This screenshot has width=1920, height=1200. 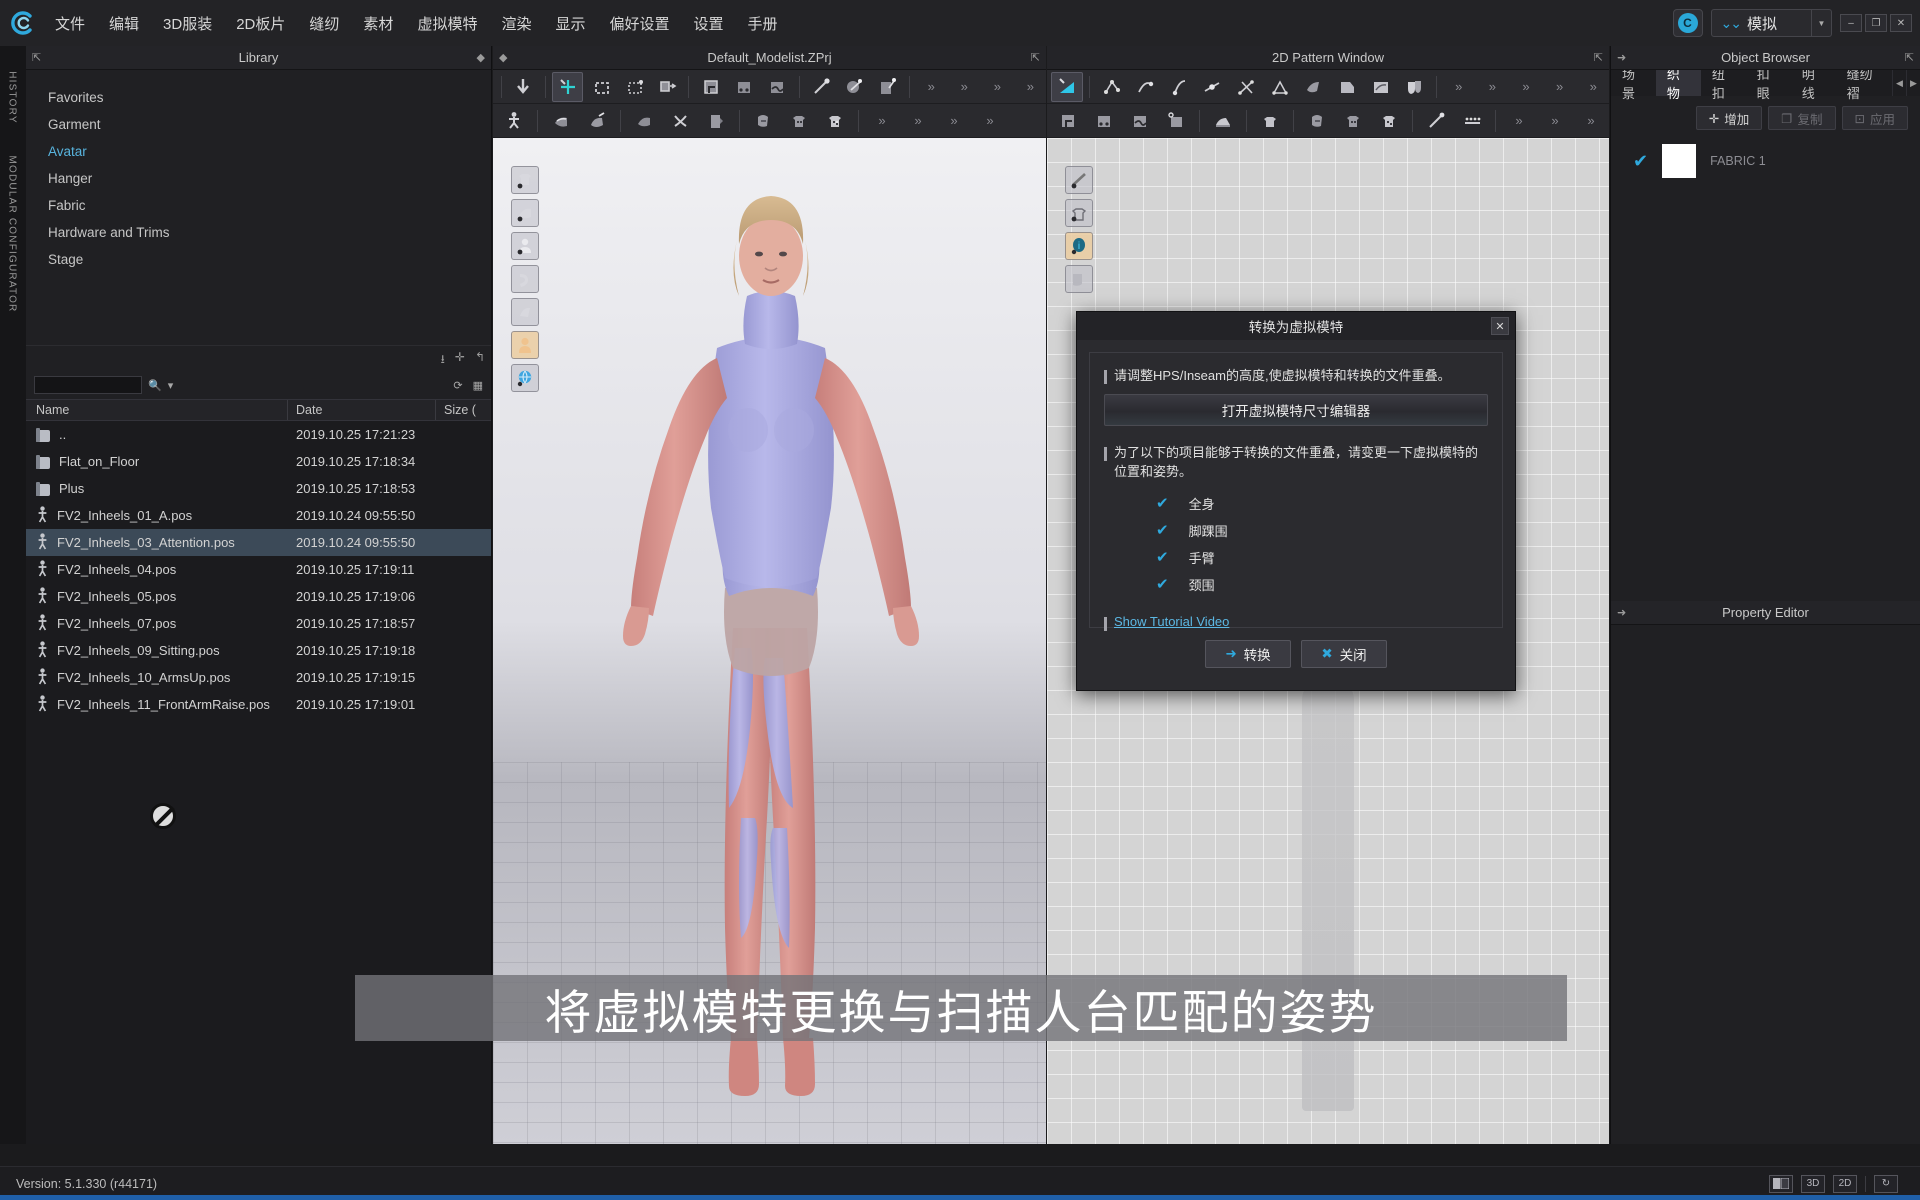 What do you see at coordinates (324, 23) in the screenshot?
I see `menu-item-sewing: 缝纫` at bounding box center [324, 23].